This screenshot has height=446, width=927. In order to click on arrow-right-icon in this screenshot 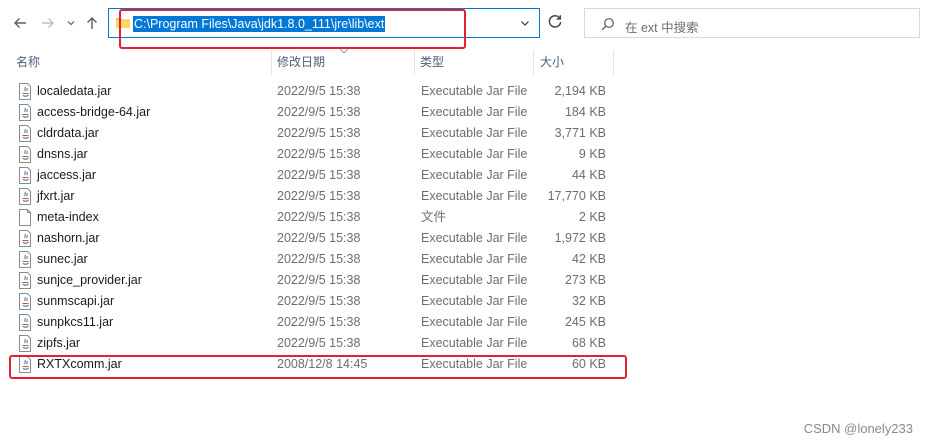, I will do `click(48, 23)`.